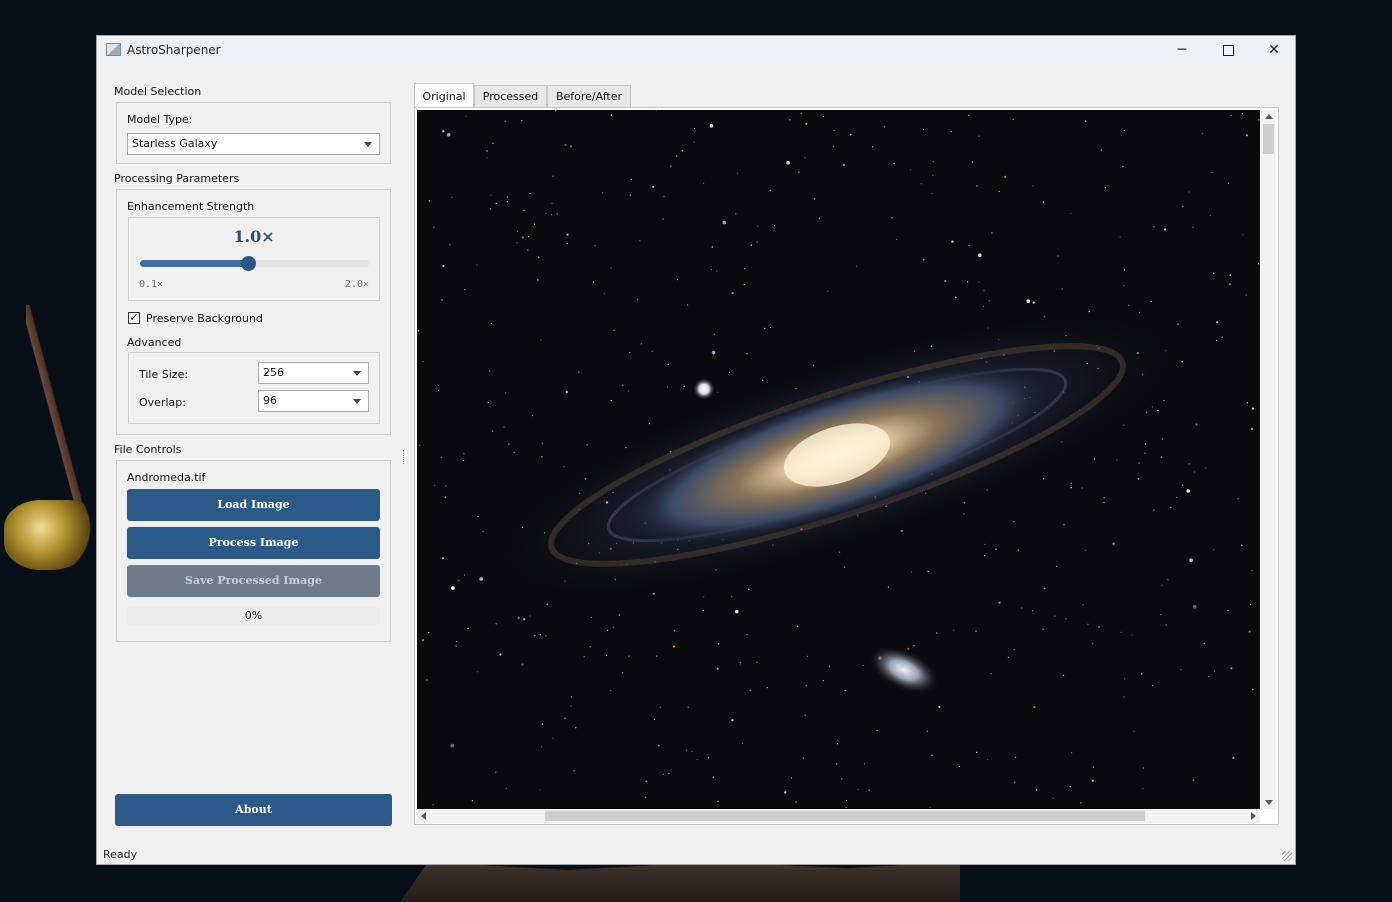 The height and width of the screenshot is (902, 1392). Describe the element at coordinates (253, 543) in the screenshot. I see `process-image-button: Process Image` at that location.